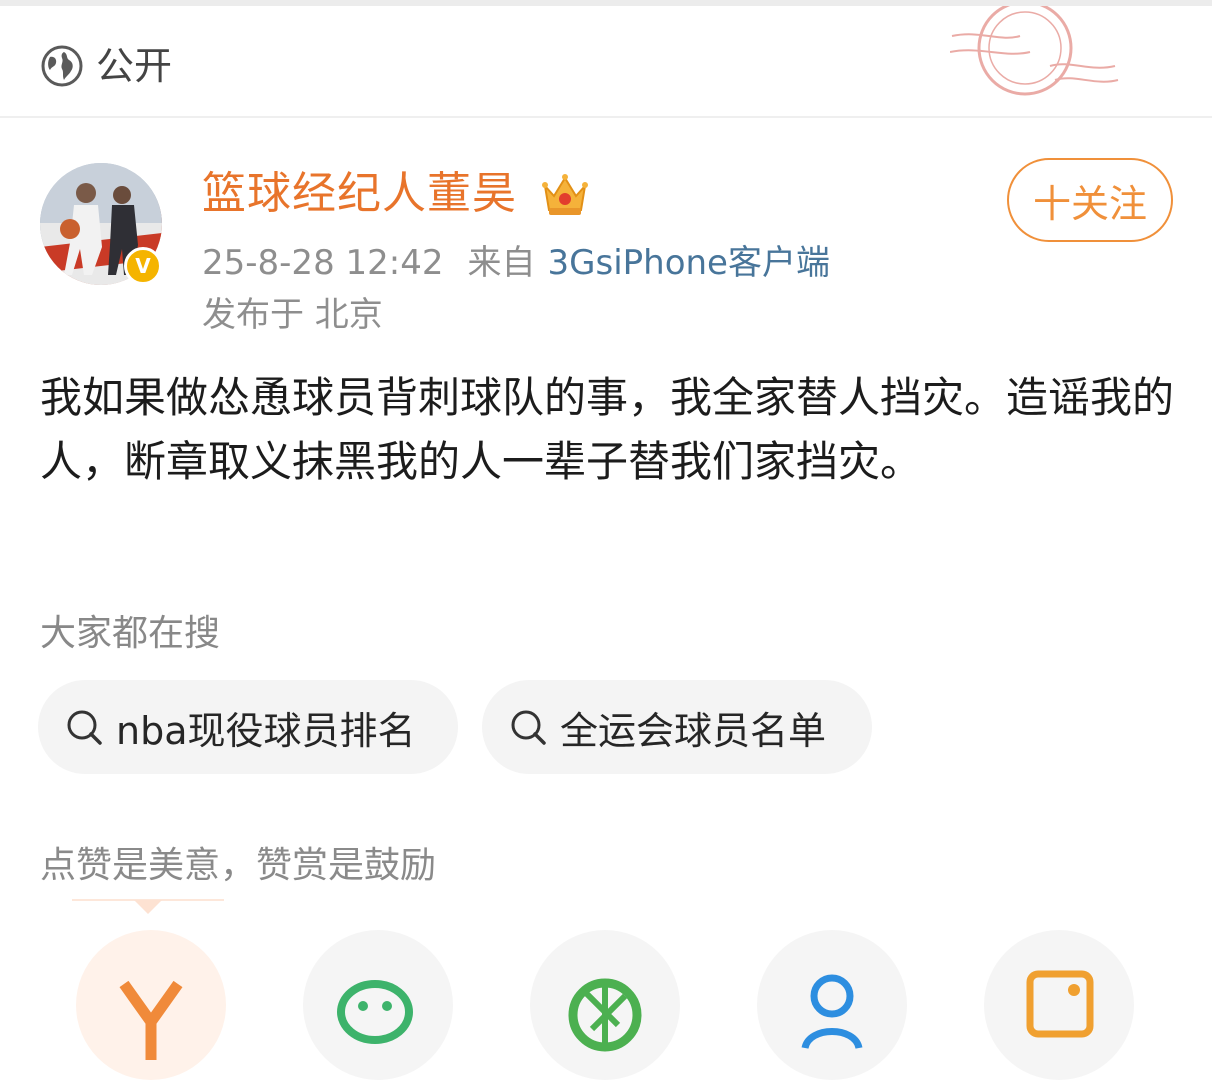 The image size is (1212, 1080). Describe the element at coordinates (1034, 58) in the screenshot. I see `stamp-watermark` at that location.